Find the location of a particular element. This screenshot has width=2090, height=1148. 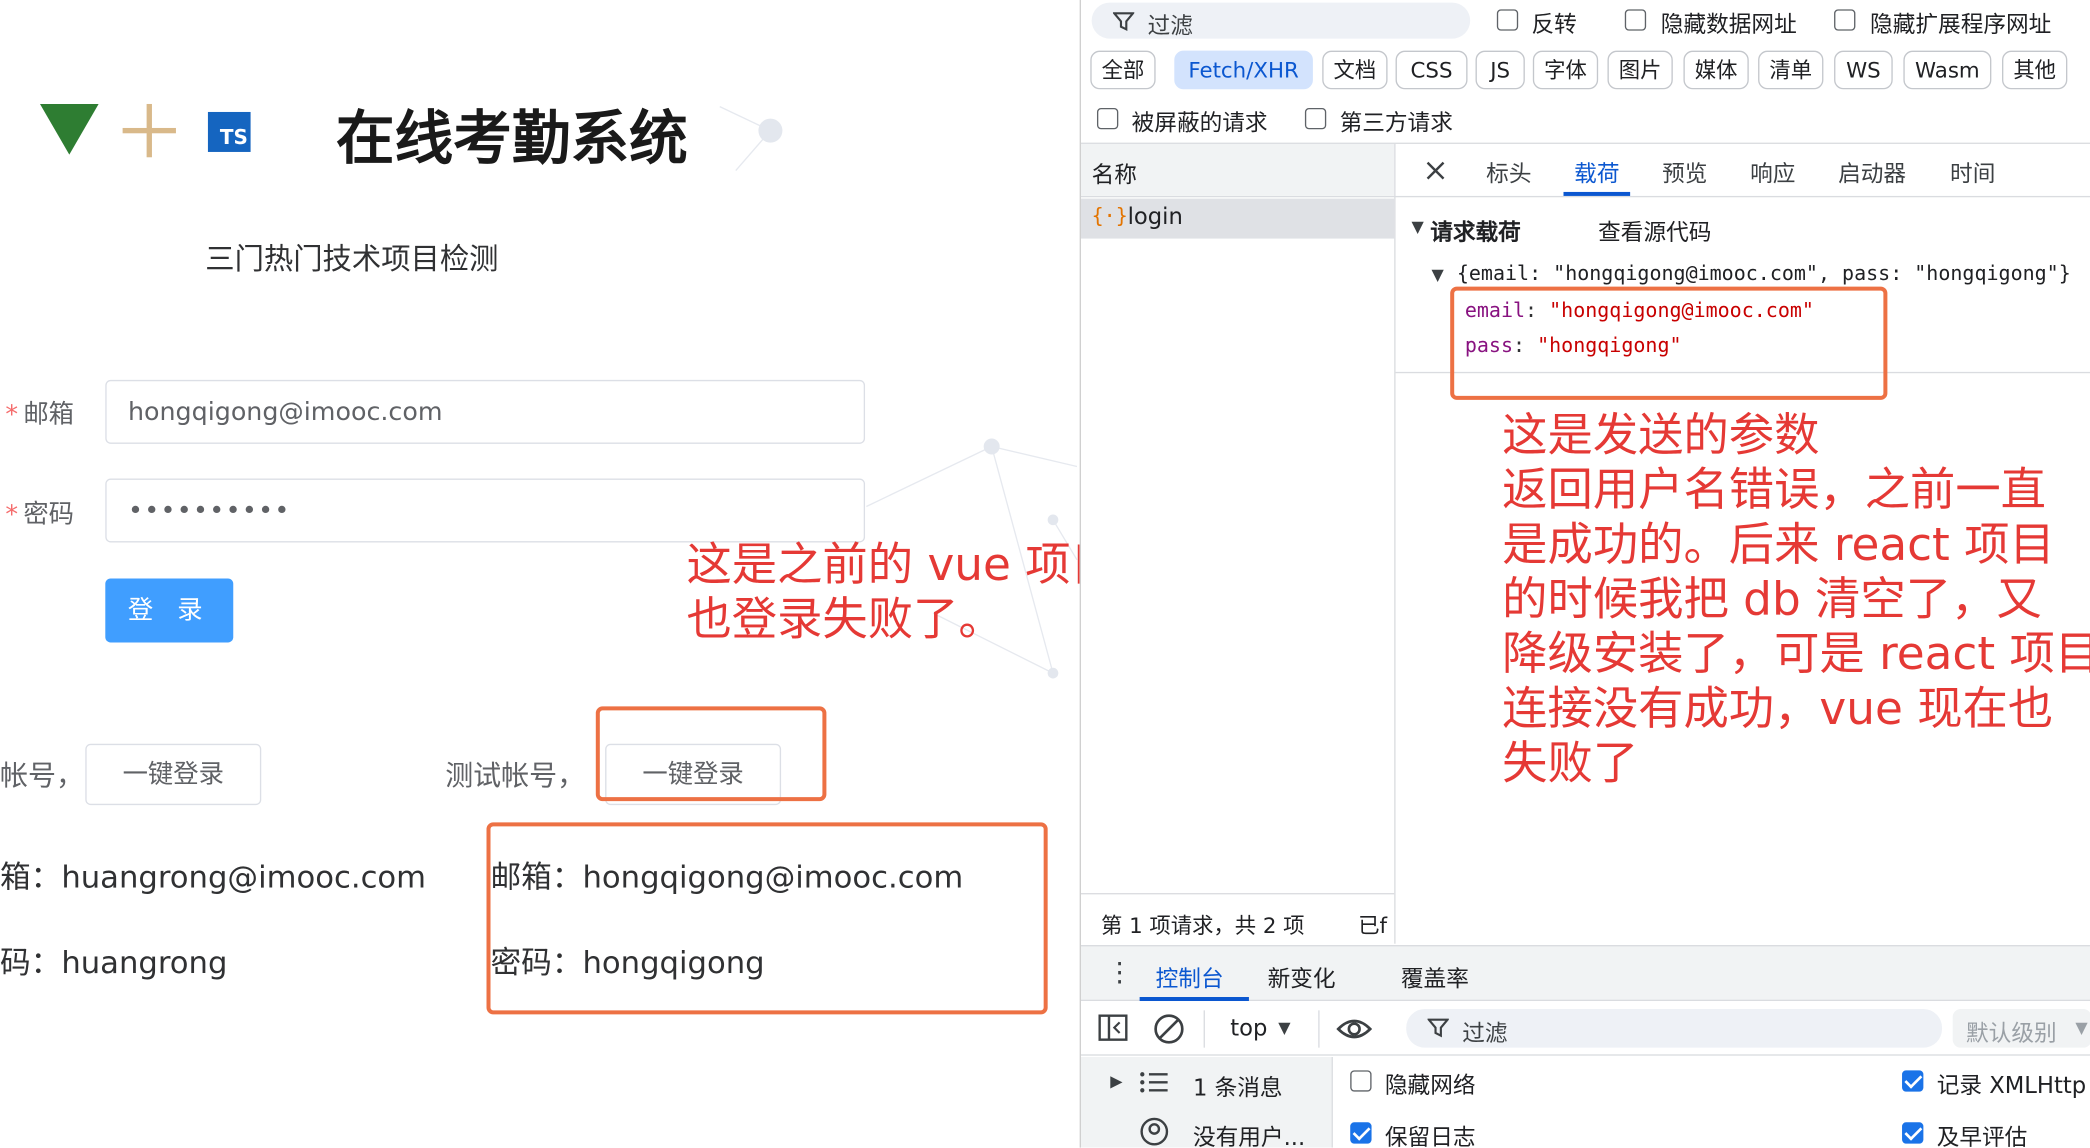

tab-initiator: 启动器 is located at coordinates (1872, 171).